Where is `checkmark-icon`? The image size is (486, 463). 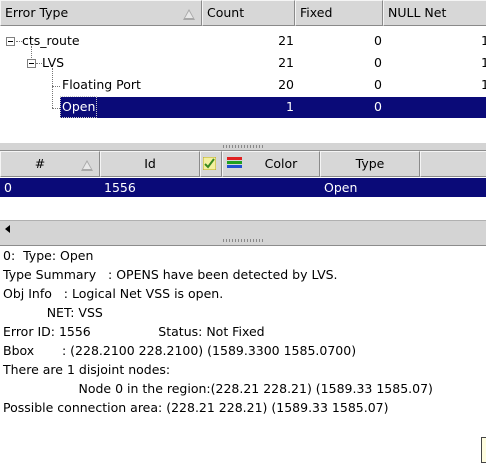
checkmark-icon is located at coordinates (209, 163).